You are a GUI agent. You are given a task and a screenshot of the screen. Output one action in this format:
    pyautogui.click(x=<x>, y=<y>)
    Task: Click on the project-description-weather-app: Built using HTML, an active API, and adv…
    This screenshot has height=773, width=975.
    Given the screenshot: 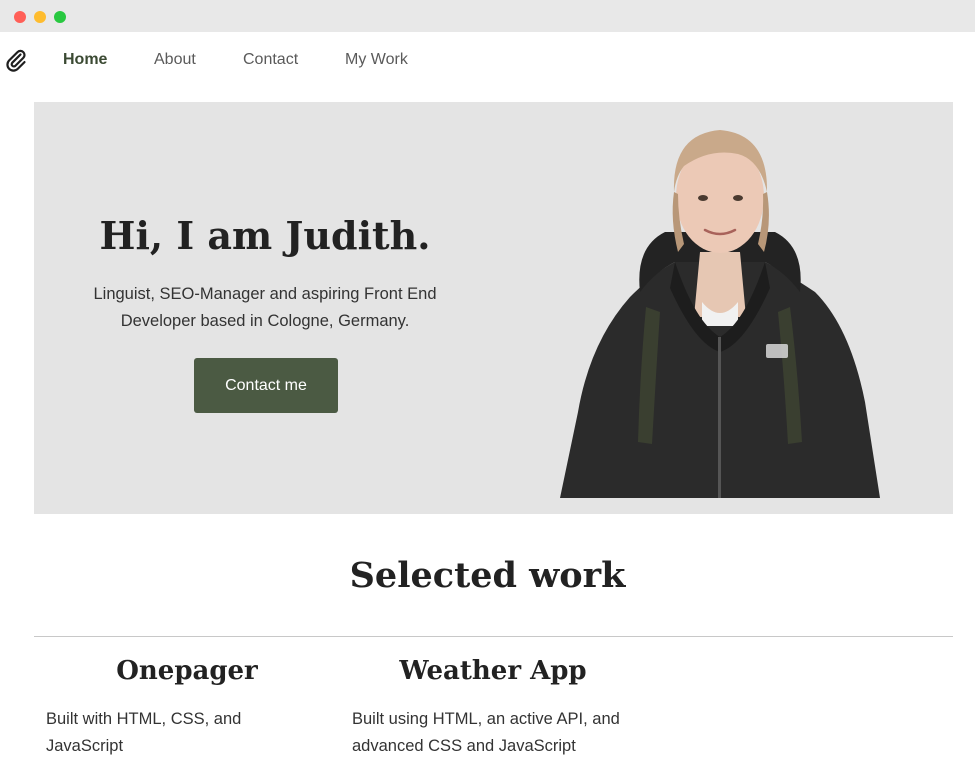 What is the action you would take?
    pyautogui.click(x=486, y=732)
    